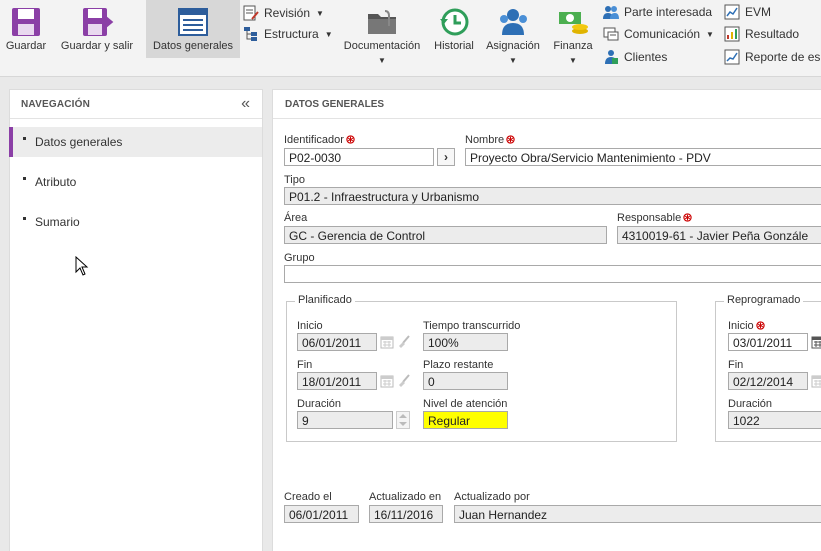 This screenshot has width=821, height=551. Describe the element at coordinates (492, 497) in the screenshot. I see `updated-by-label: Actualizado por` at that location.